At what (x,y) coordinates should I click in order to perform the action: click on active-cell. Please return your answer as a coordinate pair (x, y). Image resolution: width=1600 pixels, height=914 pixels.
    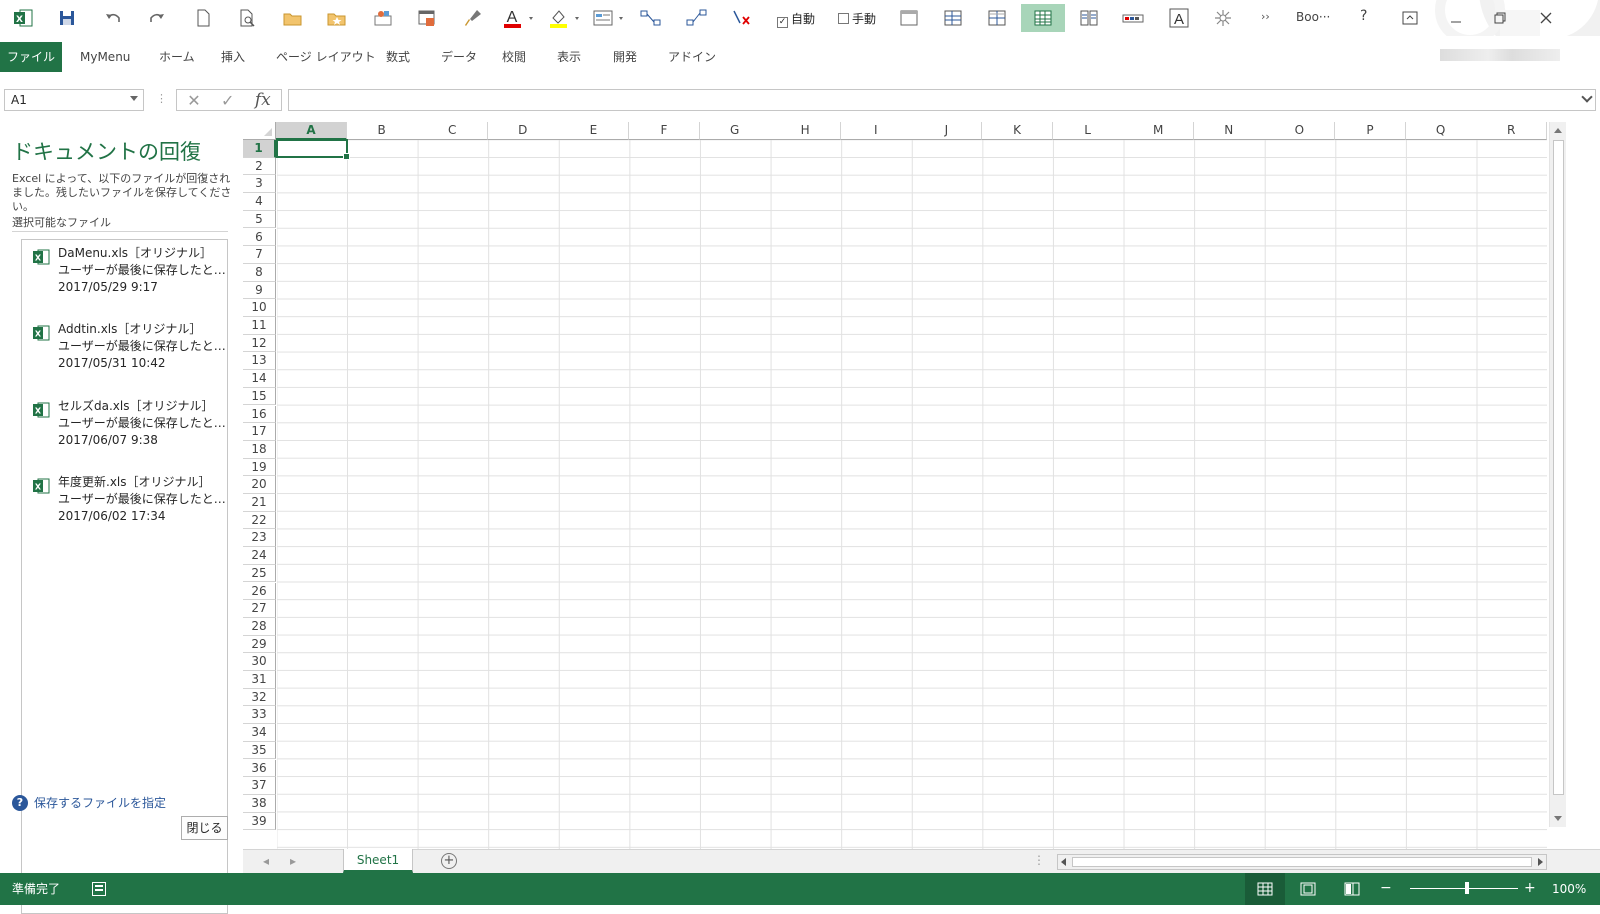
    Looking at the image, I should click on (313, 149).